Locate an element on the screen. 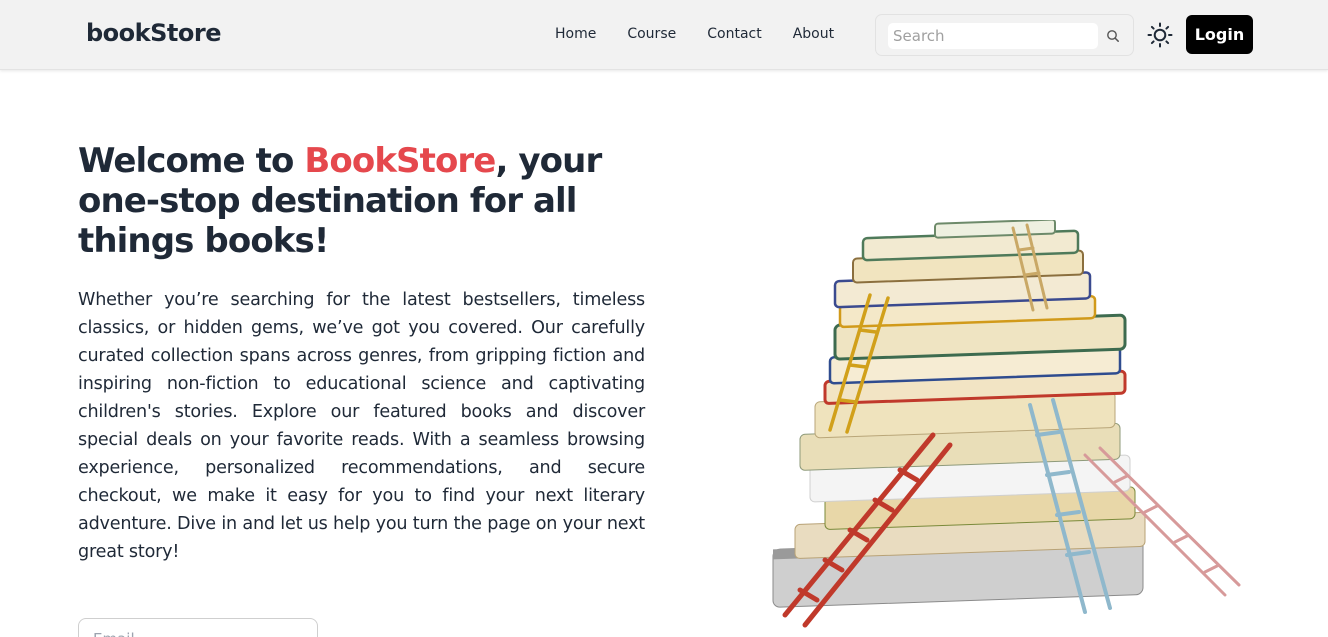 Image resolution: width=1328 pixels, height=637 pixels. nav-link-about: About is located at coordinates (813, 34).